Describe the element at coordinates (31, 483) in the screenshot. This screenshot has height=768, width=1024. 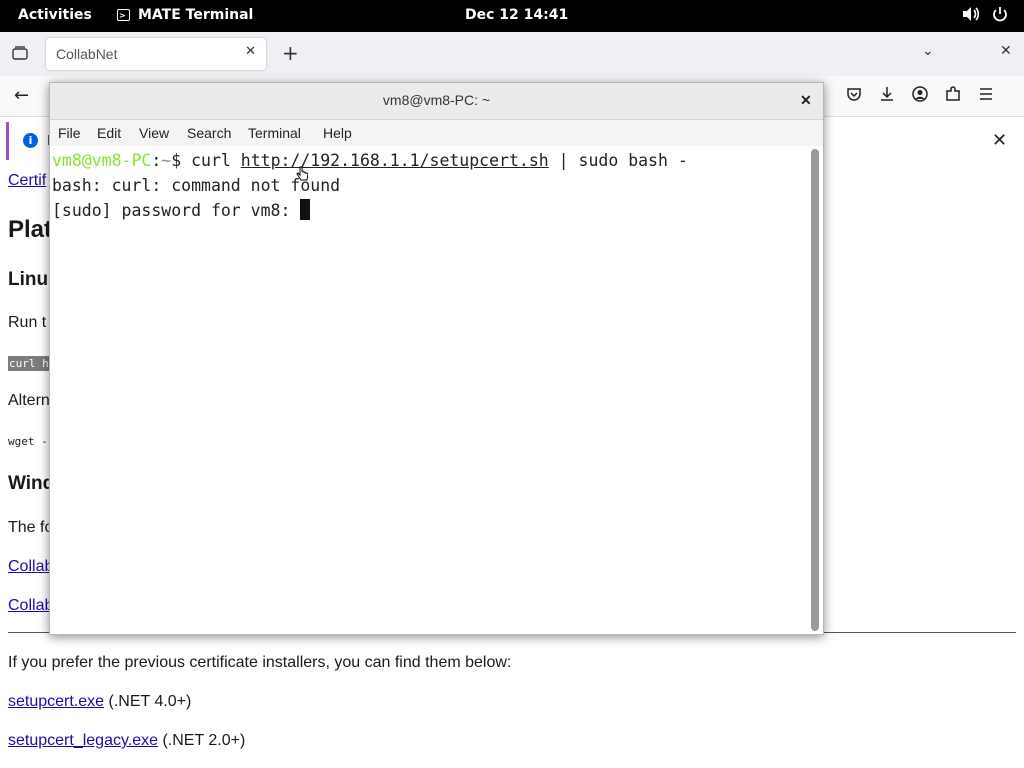
I see `heading-windows: Wind` at that location.